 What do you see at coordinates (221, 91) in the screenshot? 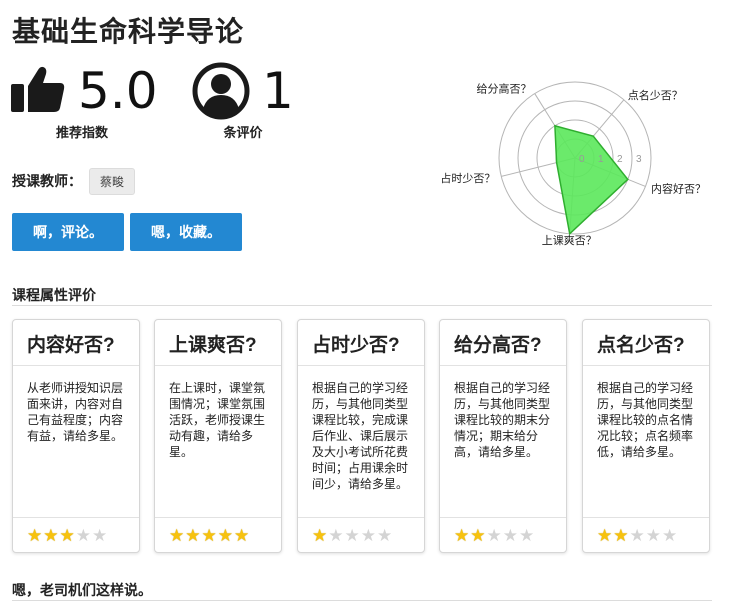
I see `user-circle-icon` at bounding box center [221, 91].